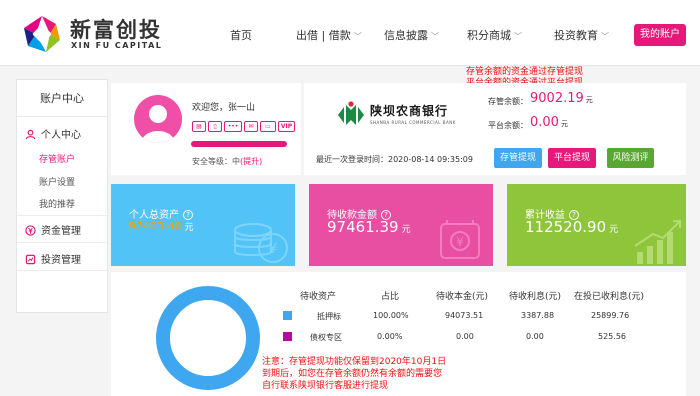  What do you see at coordinates (30, 134) in the screenshot?
I see `user-icon` at bounding box center [30, 134].